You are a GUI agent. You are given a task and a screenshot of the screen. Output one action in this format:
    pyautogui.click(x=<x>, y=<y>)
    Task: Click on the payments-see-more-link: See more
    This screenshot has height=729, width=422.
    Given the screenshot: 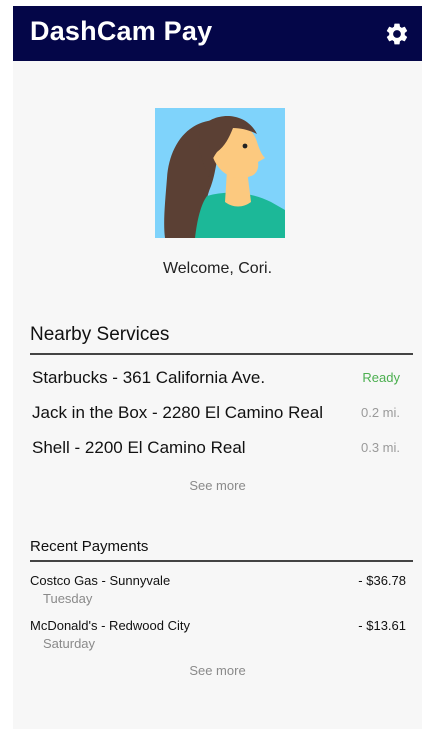 What is the action you would take?
    pyautogui.click(x=217, y=670)
    